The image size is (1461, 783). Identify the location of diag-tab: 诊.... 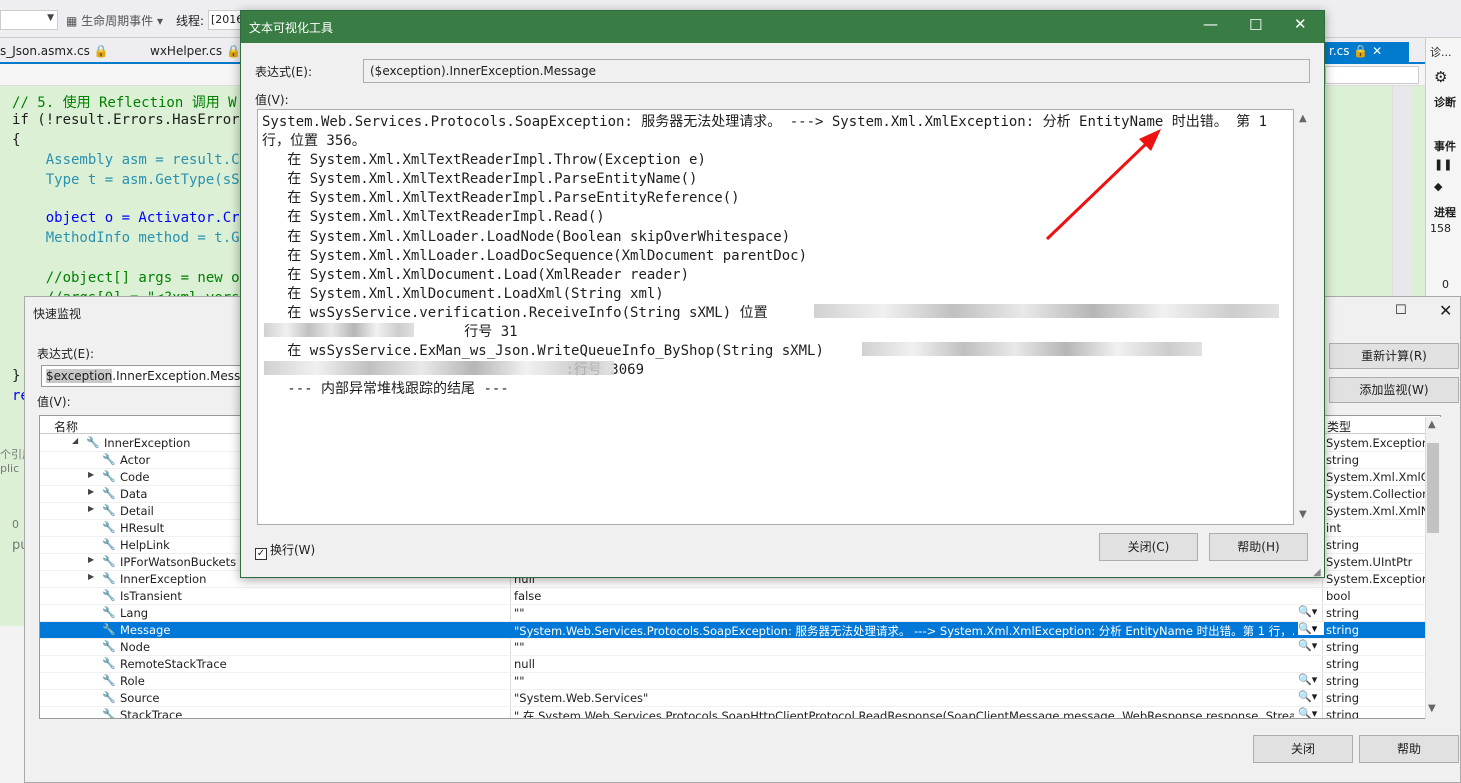
(1441, 52).